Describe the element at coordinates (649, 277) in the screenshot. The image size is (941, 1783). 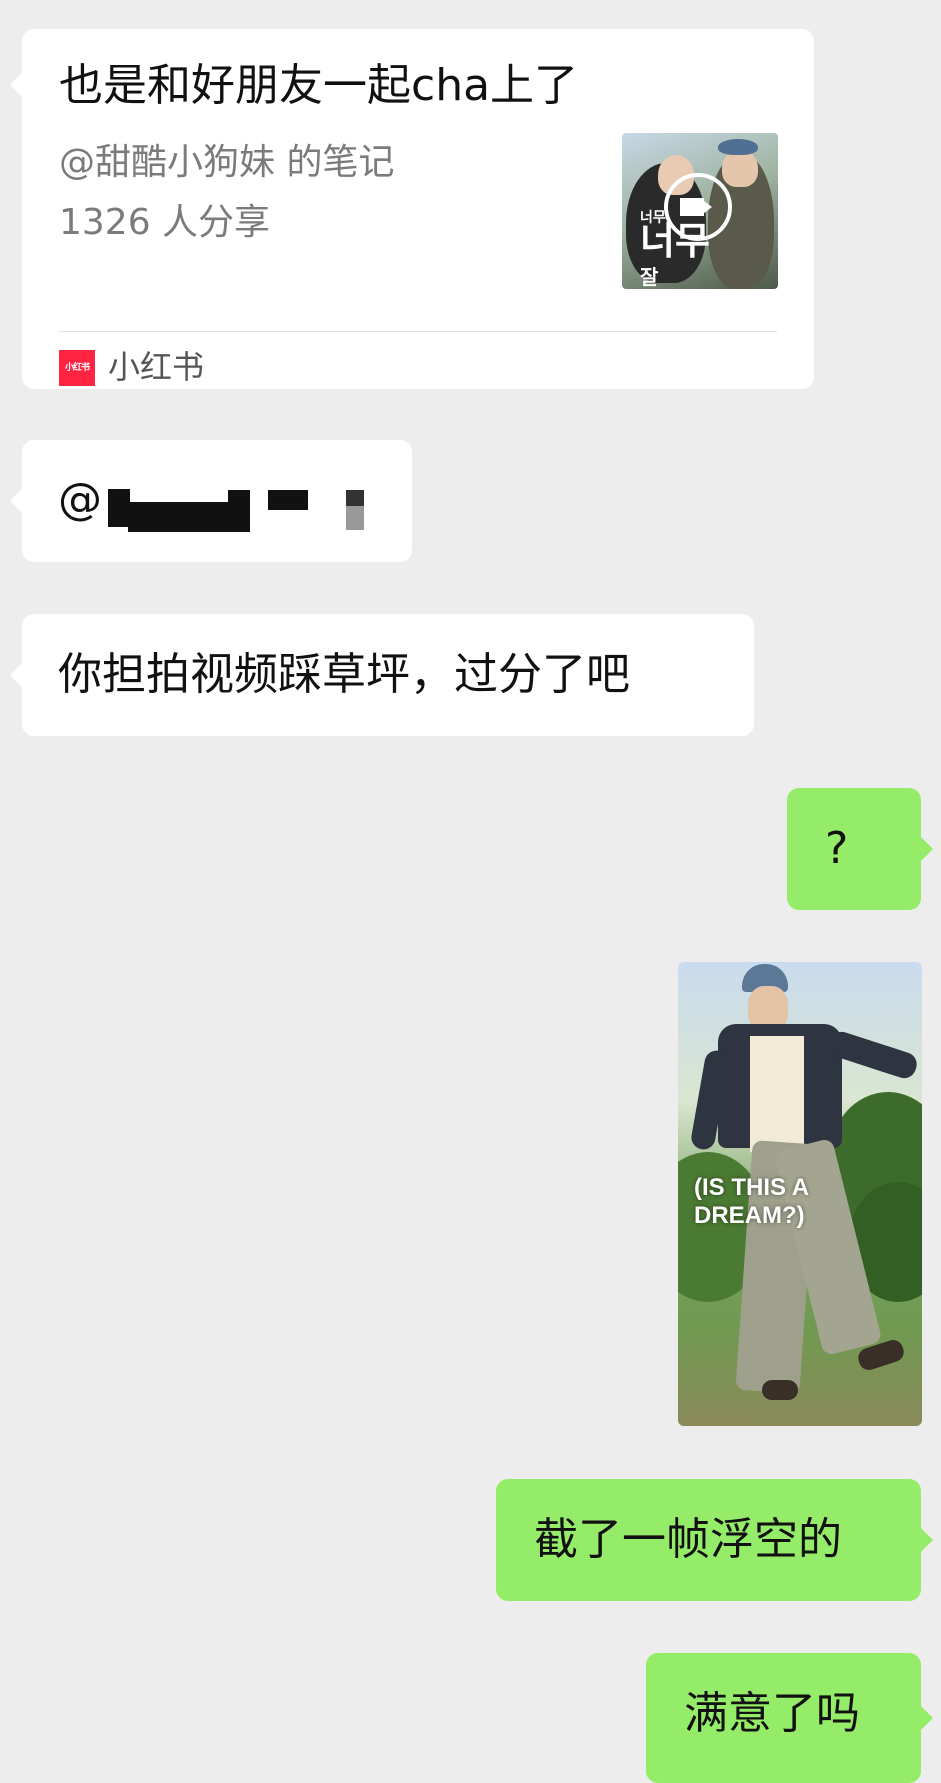
I see `thumbnail-text-bottom: 잘` at that location.